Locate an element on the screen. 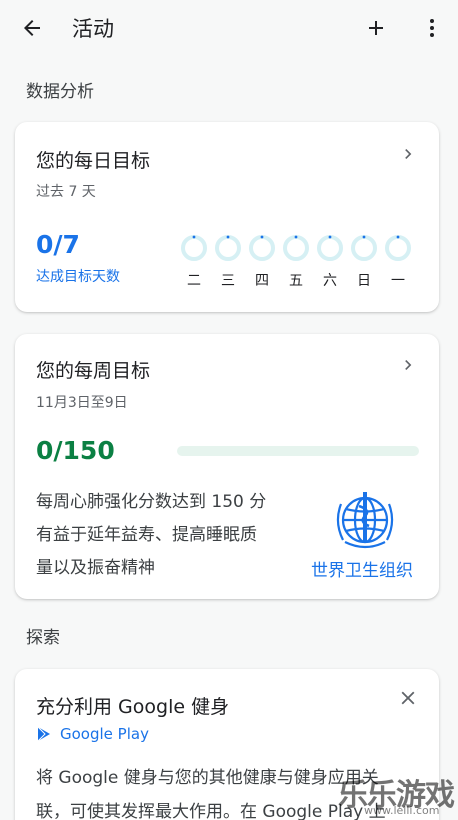 This screenshot has height=820, width=458. who-logo-icon is located at coordinates (365, 520).